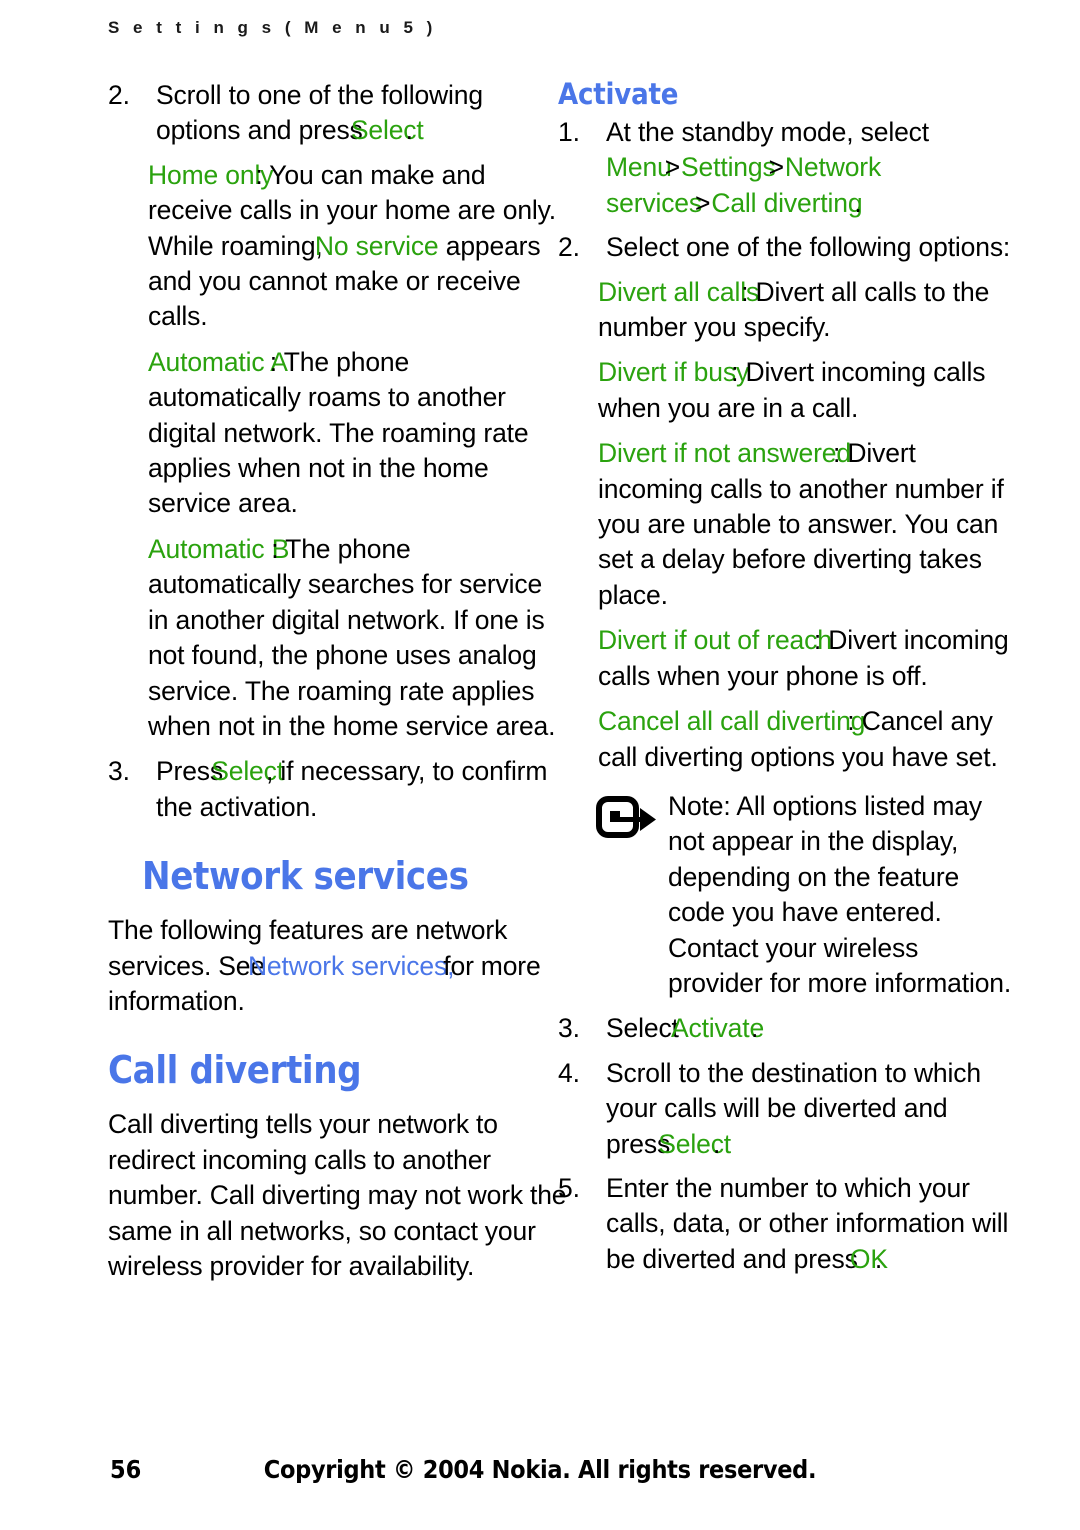 The image size is (1080, 1530). I want to click on heading-network-services: Network services, so click(305, 876).